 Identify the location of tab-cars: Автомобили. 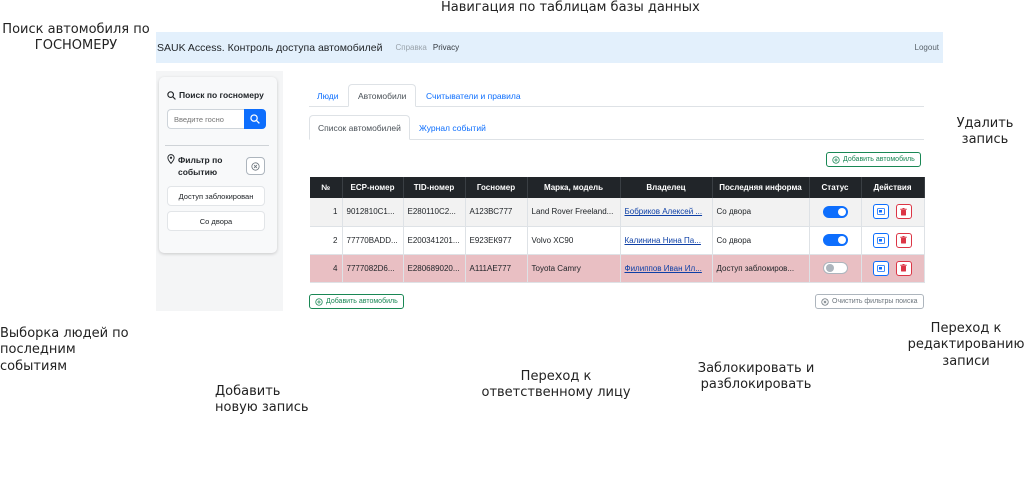
(382, 95).